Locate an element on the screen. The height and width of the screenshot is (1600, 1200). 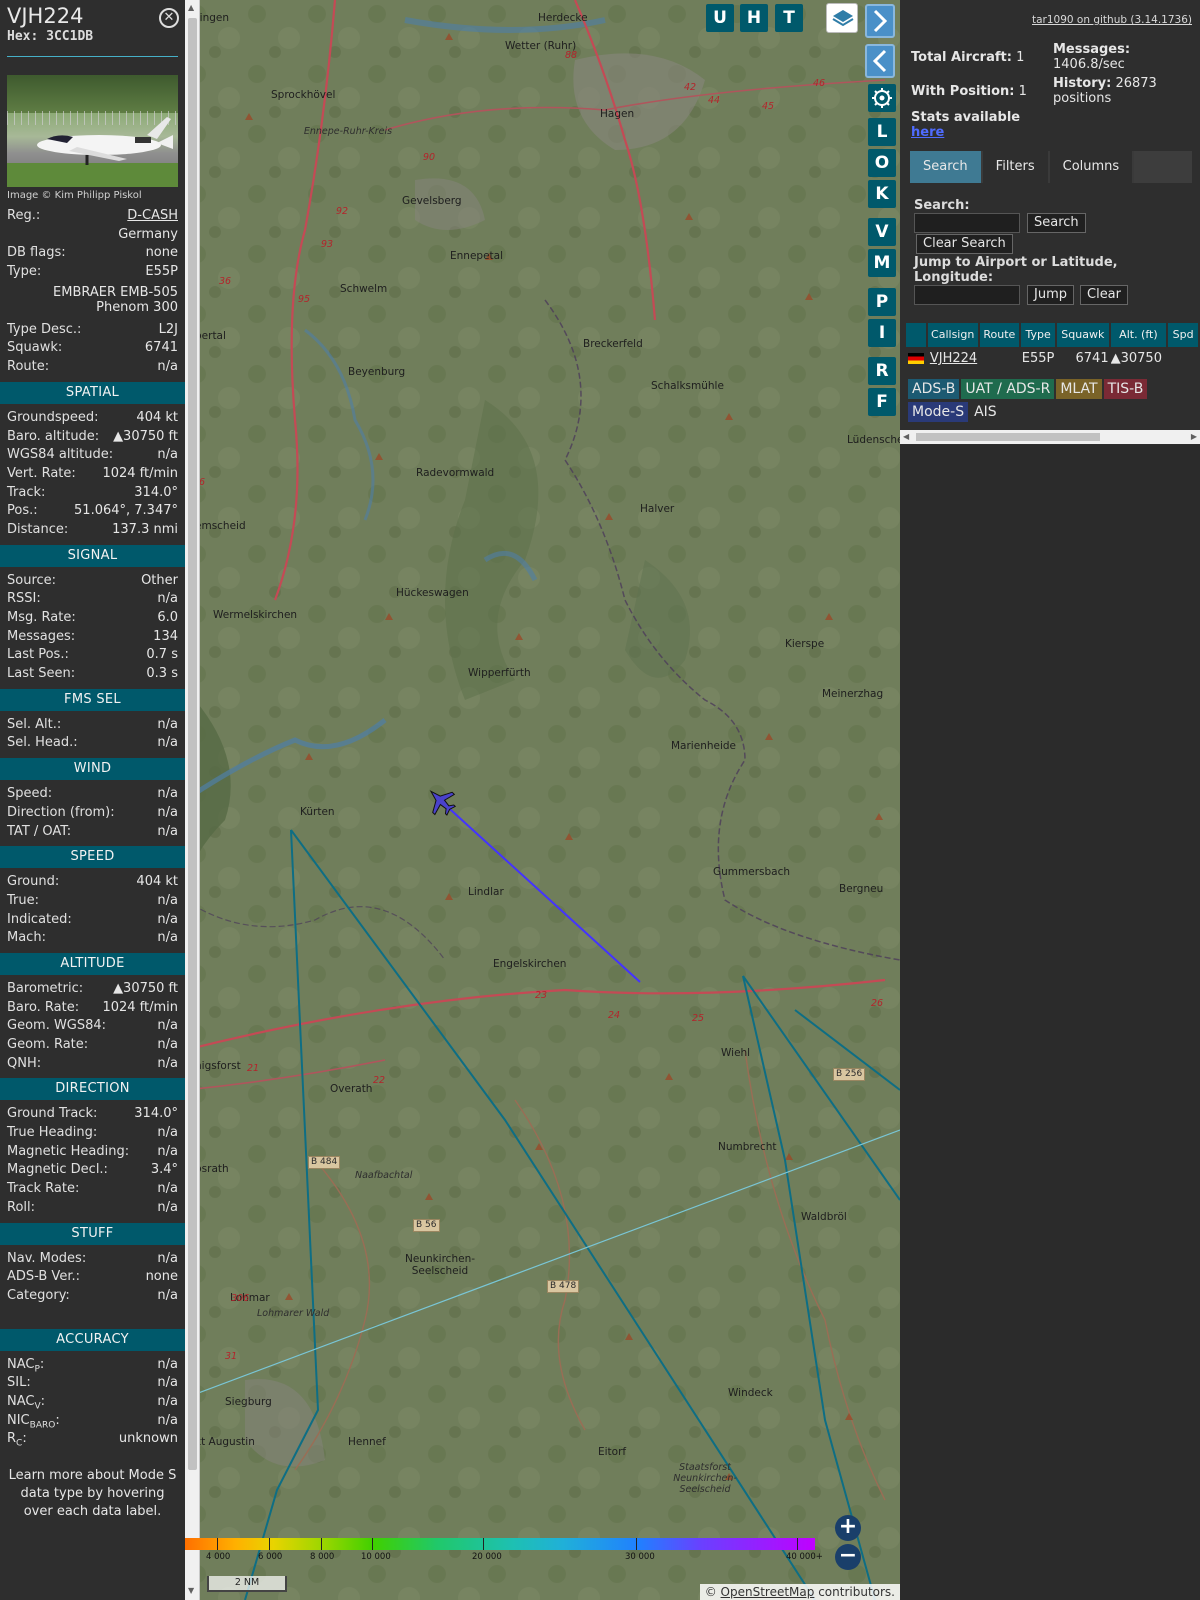
fms-label: Sel. Alt.: is located at coordinates (34, 725).